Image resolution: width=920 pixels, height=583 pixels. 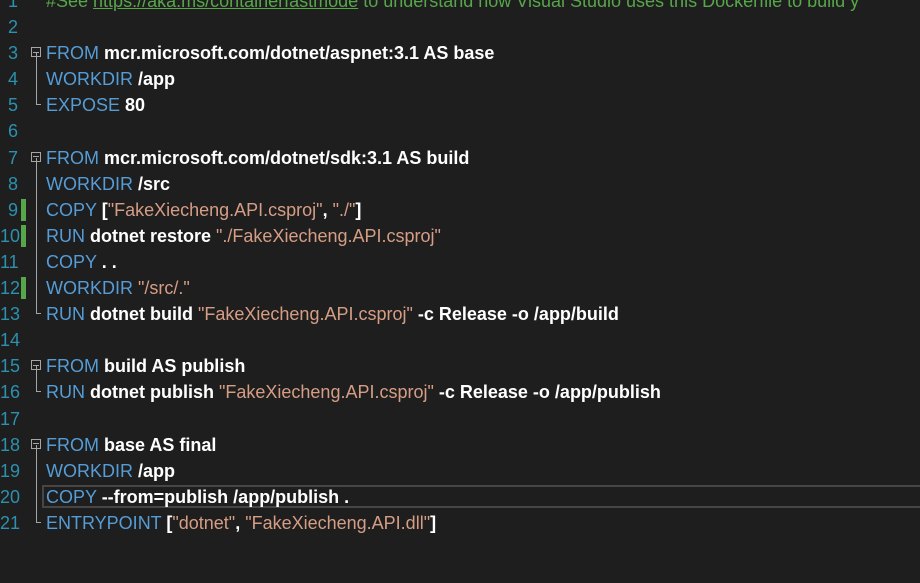 I want to click on code-text: COPY ["FakeXiecheng.API.csproj", "./"], so click(x=203, y=210).